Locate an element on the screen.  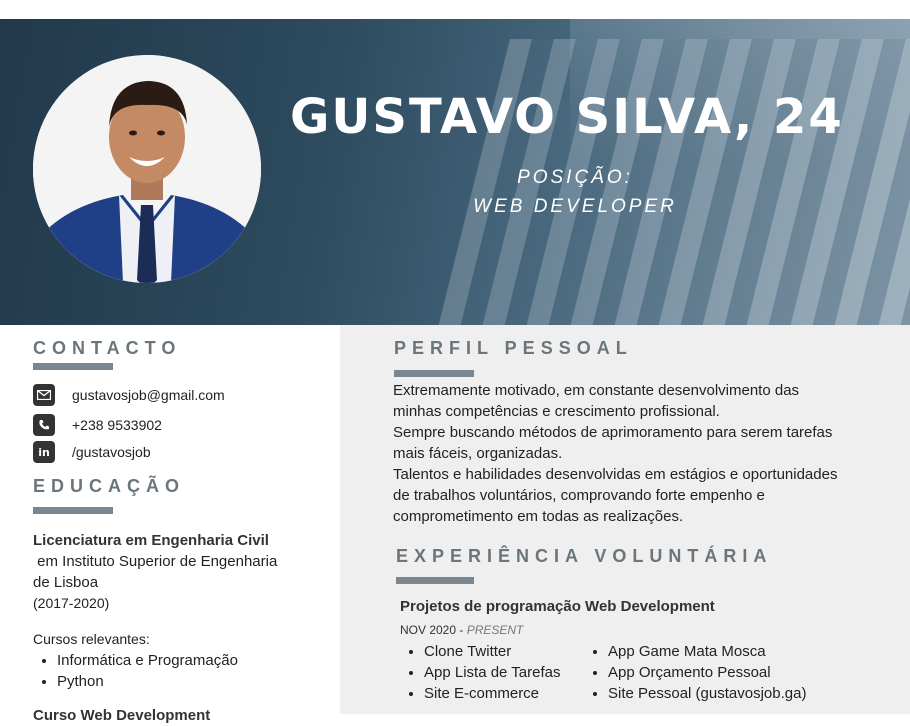
profile-line: mais fáceis, organizadas. is located at coordinates (478, 453).